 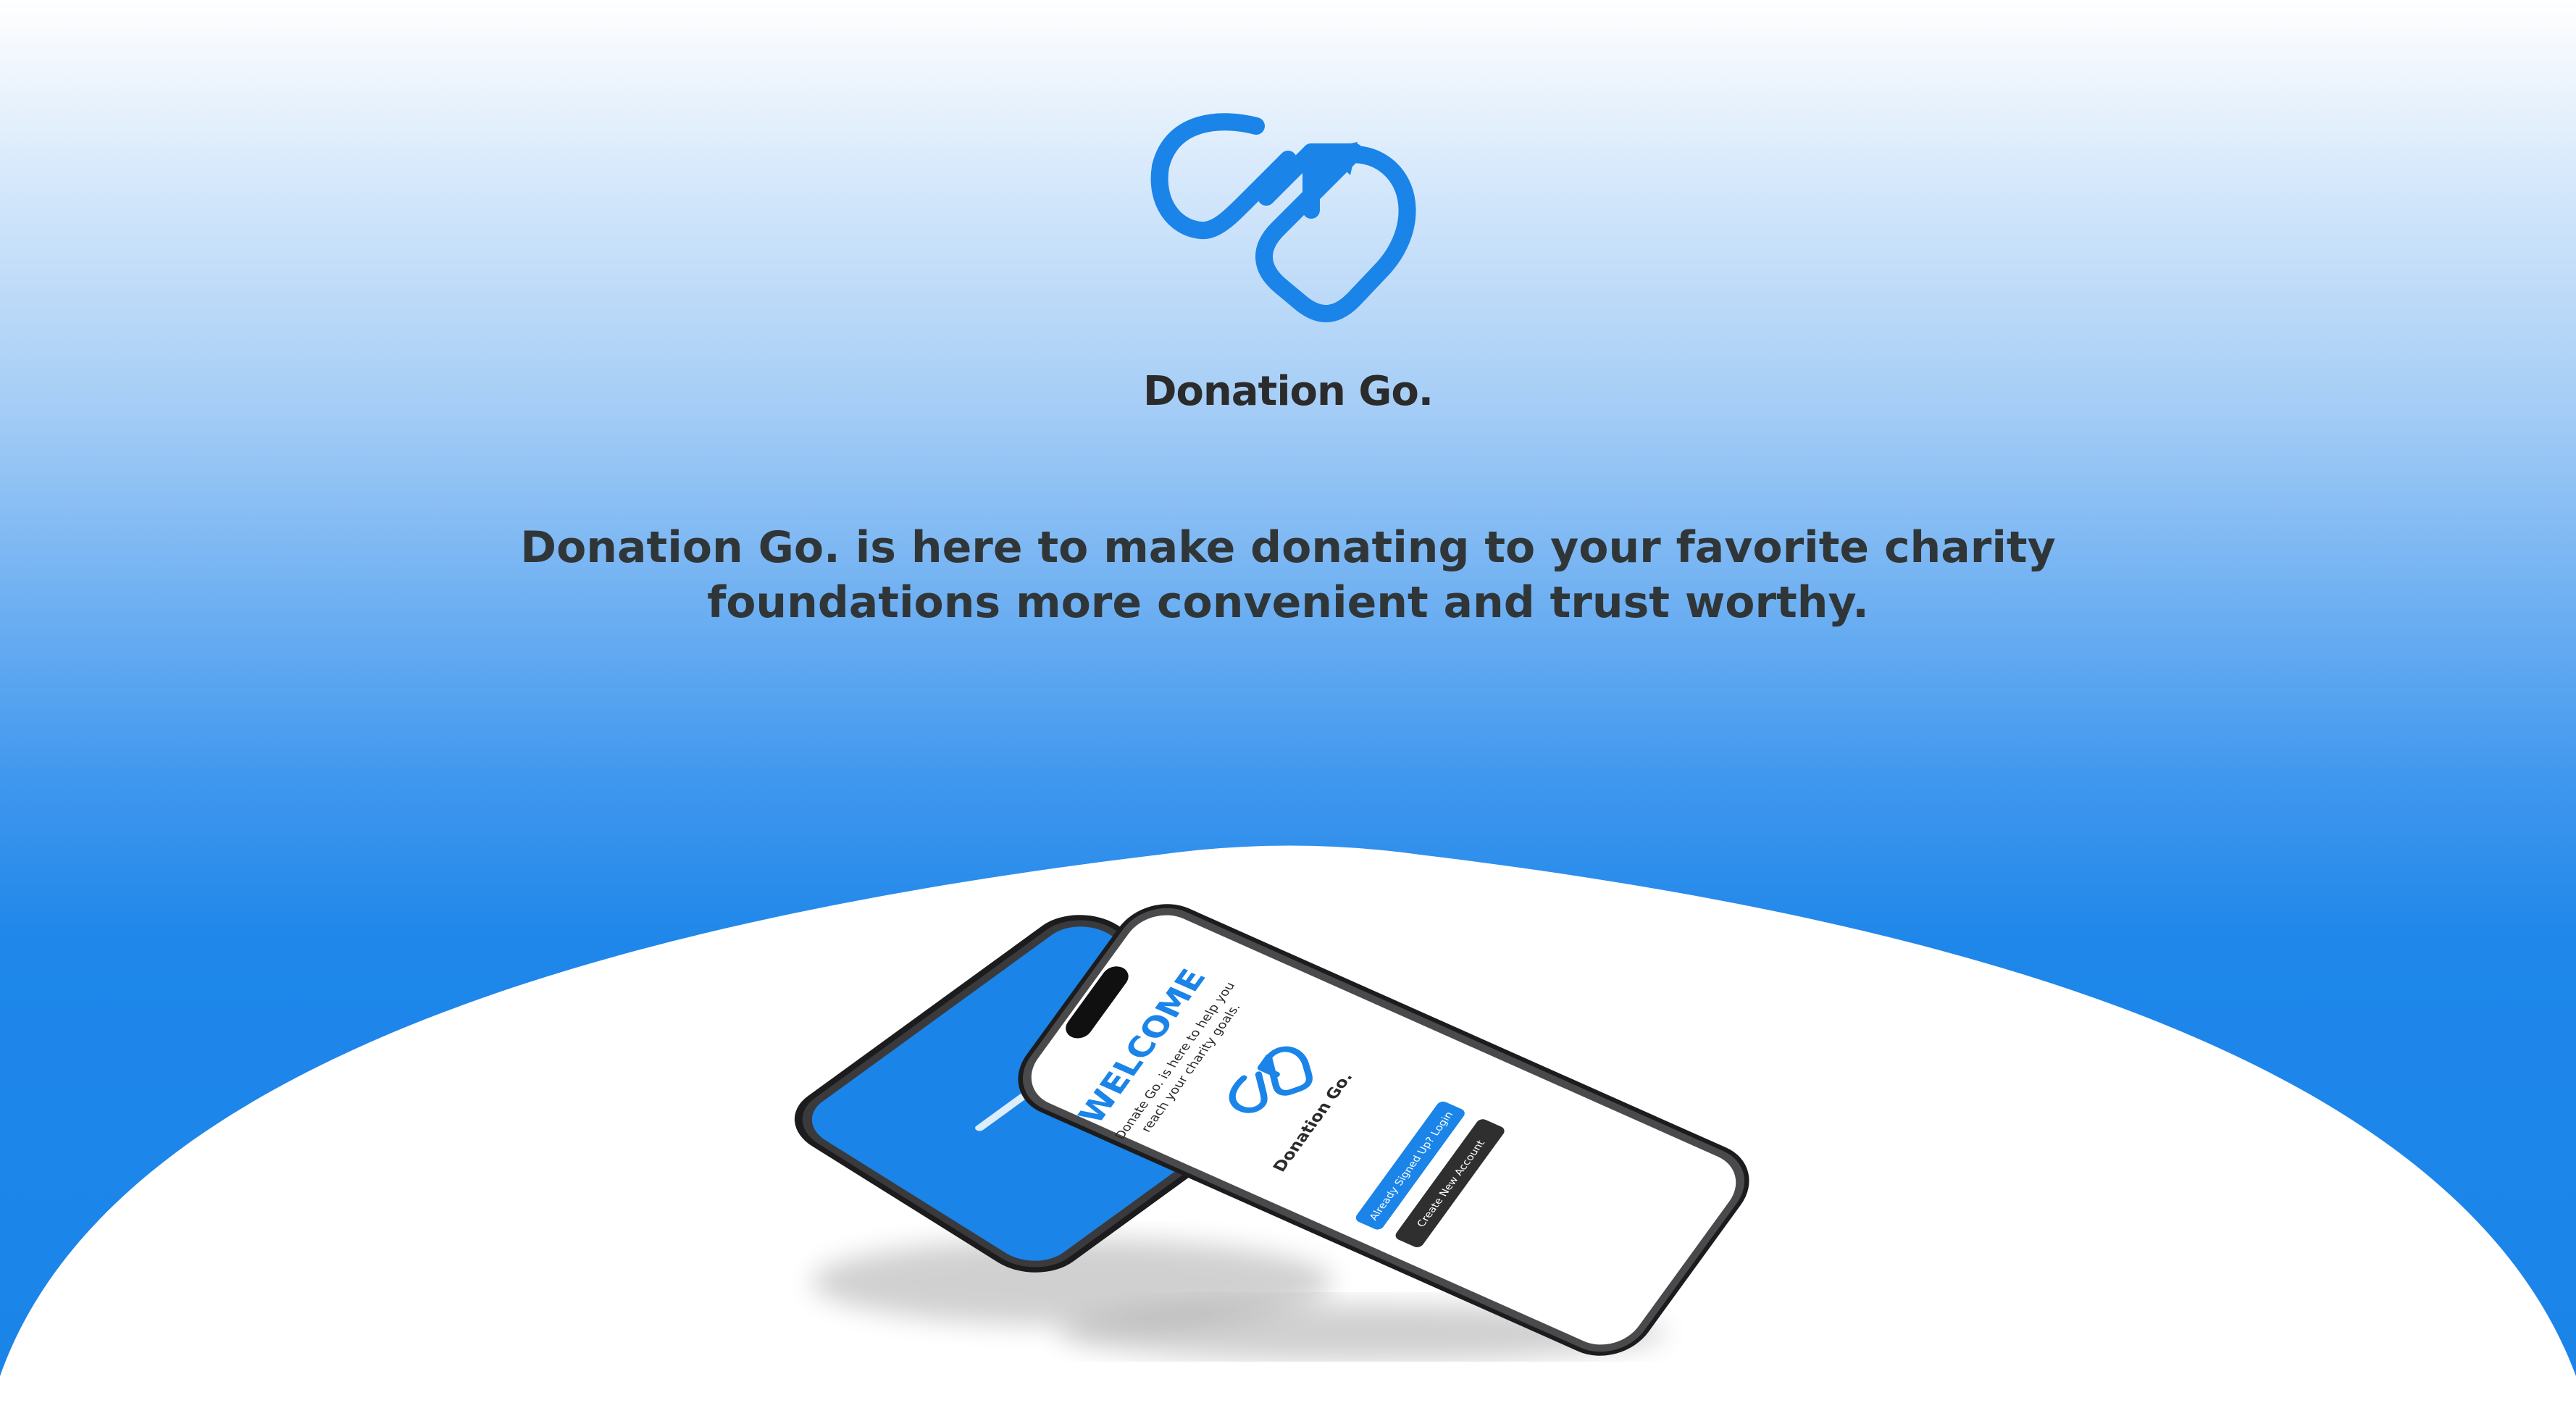 I want to click on brand-logo, so click(x=1288, y=235).